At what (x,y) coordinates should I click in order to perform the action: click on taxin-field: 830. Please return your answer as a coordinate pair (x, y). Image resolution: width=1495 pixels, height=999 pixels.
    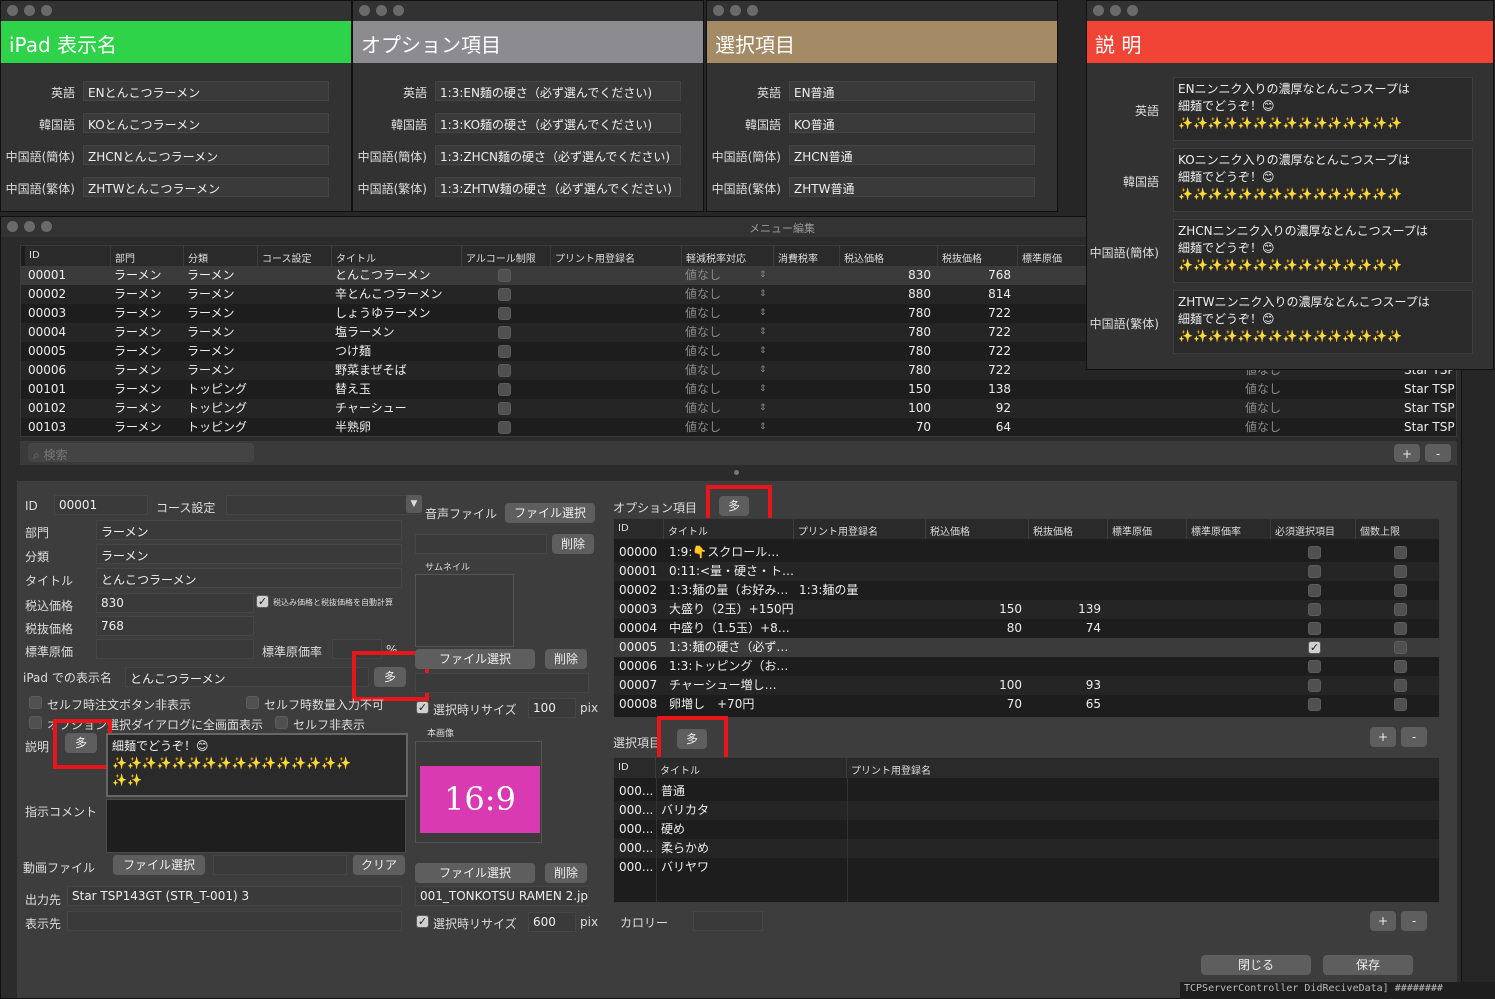
    Looking at the image, I should click on (175, 603).